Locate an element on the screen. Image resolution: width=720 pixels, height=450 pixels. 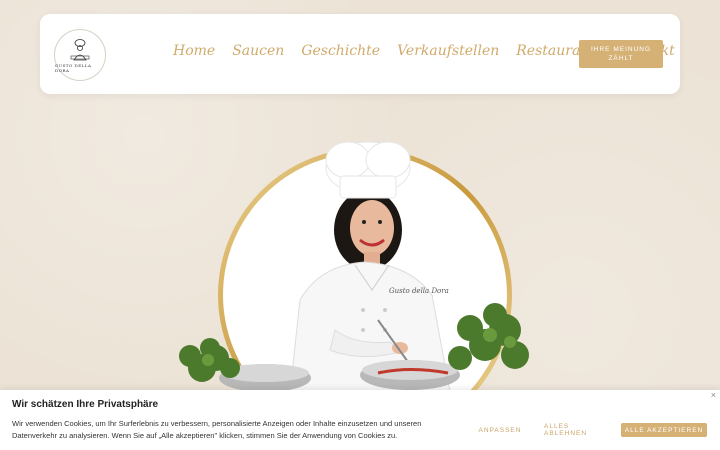
close-icon: × is located at coordinates (713, 395).